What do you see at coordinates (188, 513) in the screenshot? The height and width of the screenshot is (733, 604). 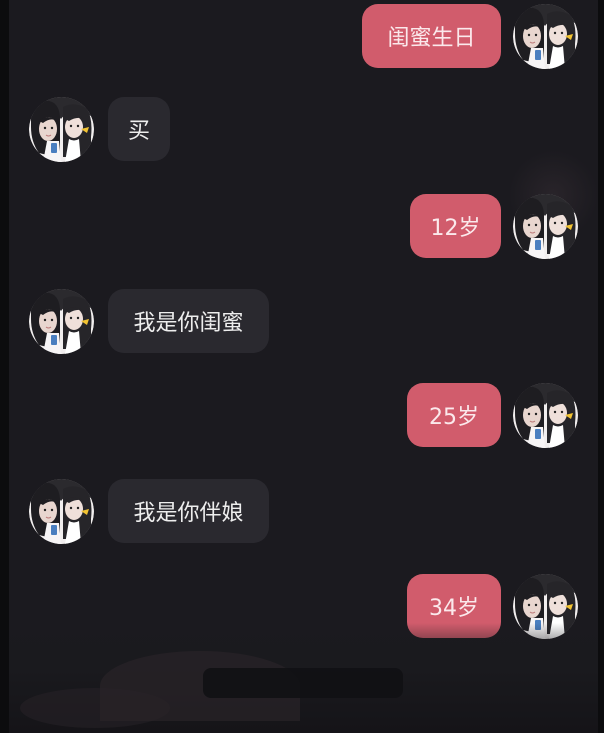 I see `message-text: 我是你伴娘` at bounding box center [188, 513].